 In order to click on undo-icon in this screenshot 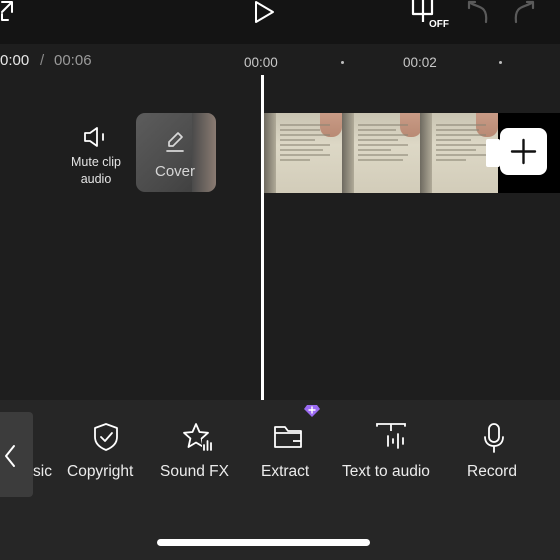, I will do `click(478, 12)`.